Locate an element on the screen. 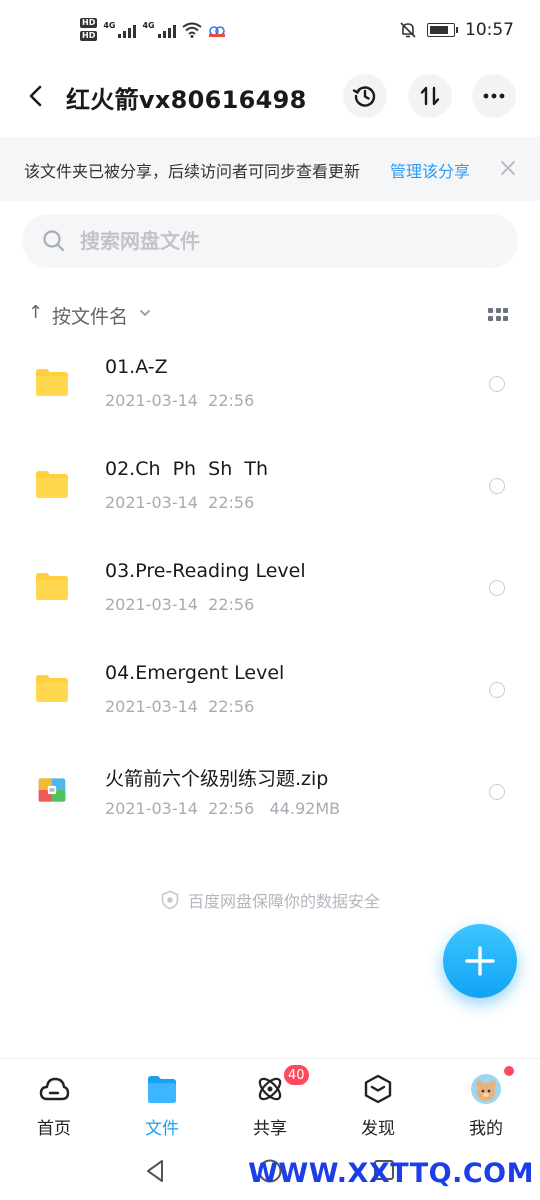 The width and height of the screenshot is (540, 1200). cube-icon is located at coordinates (378, 1089).